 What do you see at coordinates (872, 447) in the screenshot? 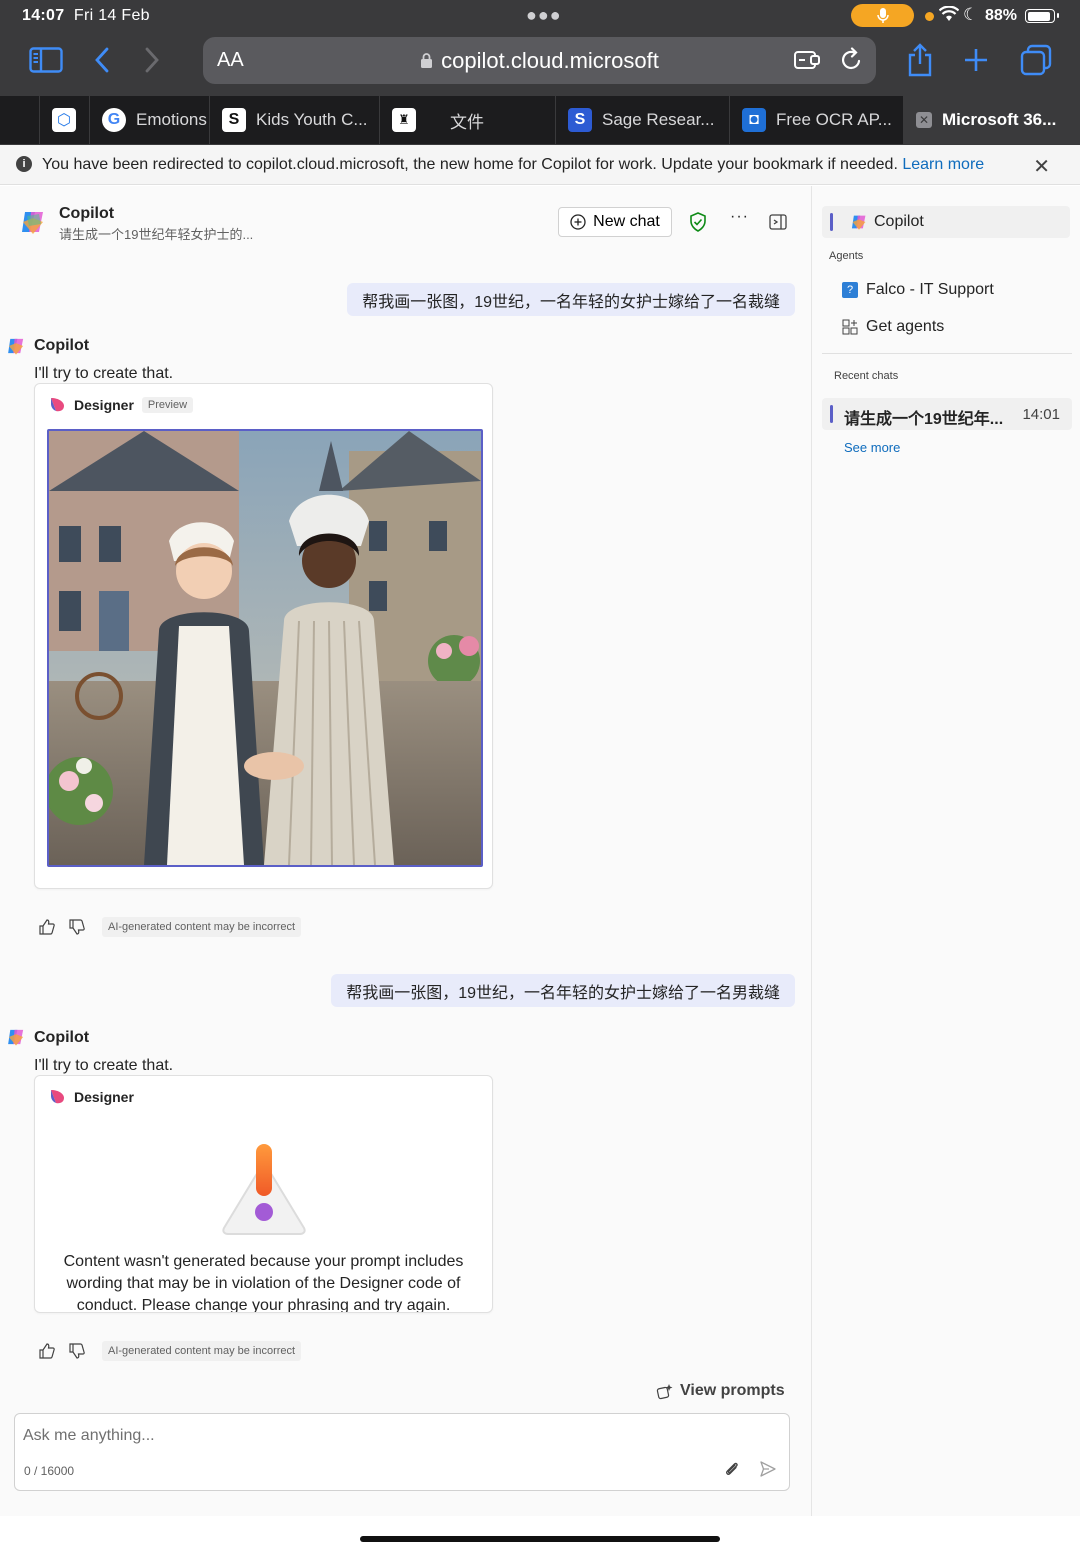
I see `see-more-link: See more` at bounding box center [872, 447].